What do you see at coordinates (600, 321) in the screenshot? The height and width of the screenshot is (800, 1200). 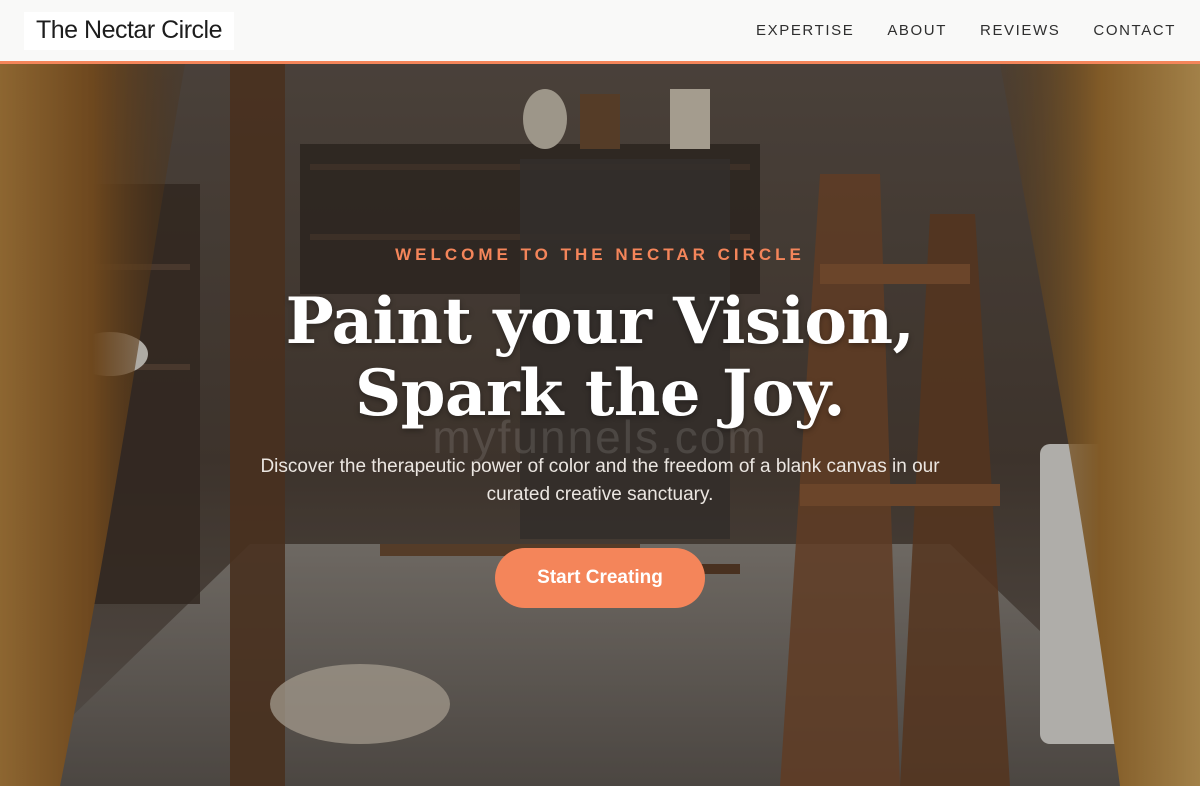 I see `hero-headline-line1: Paint your Vision,` at bounding box center [600, 321].